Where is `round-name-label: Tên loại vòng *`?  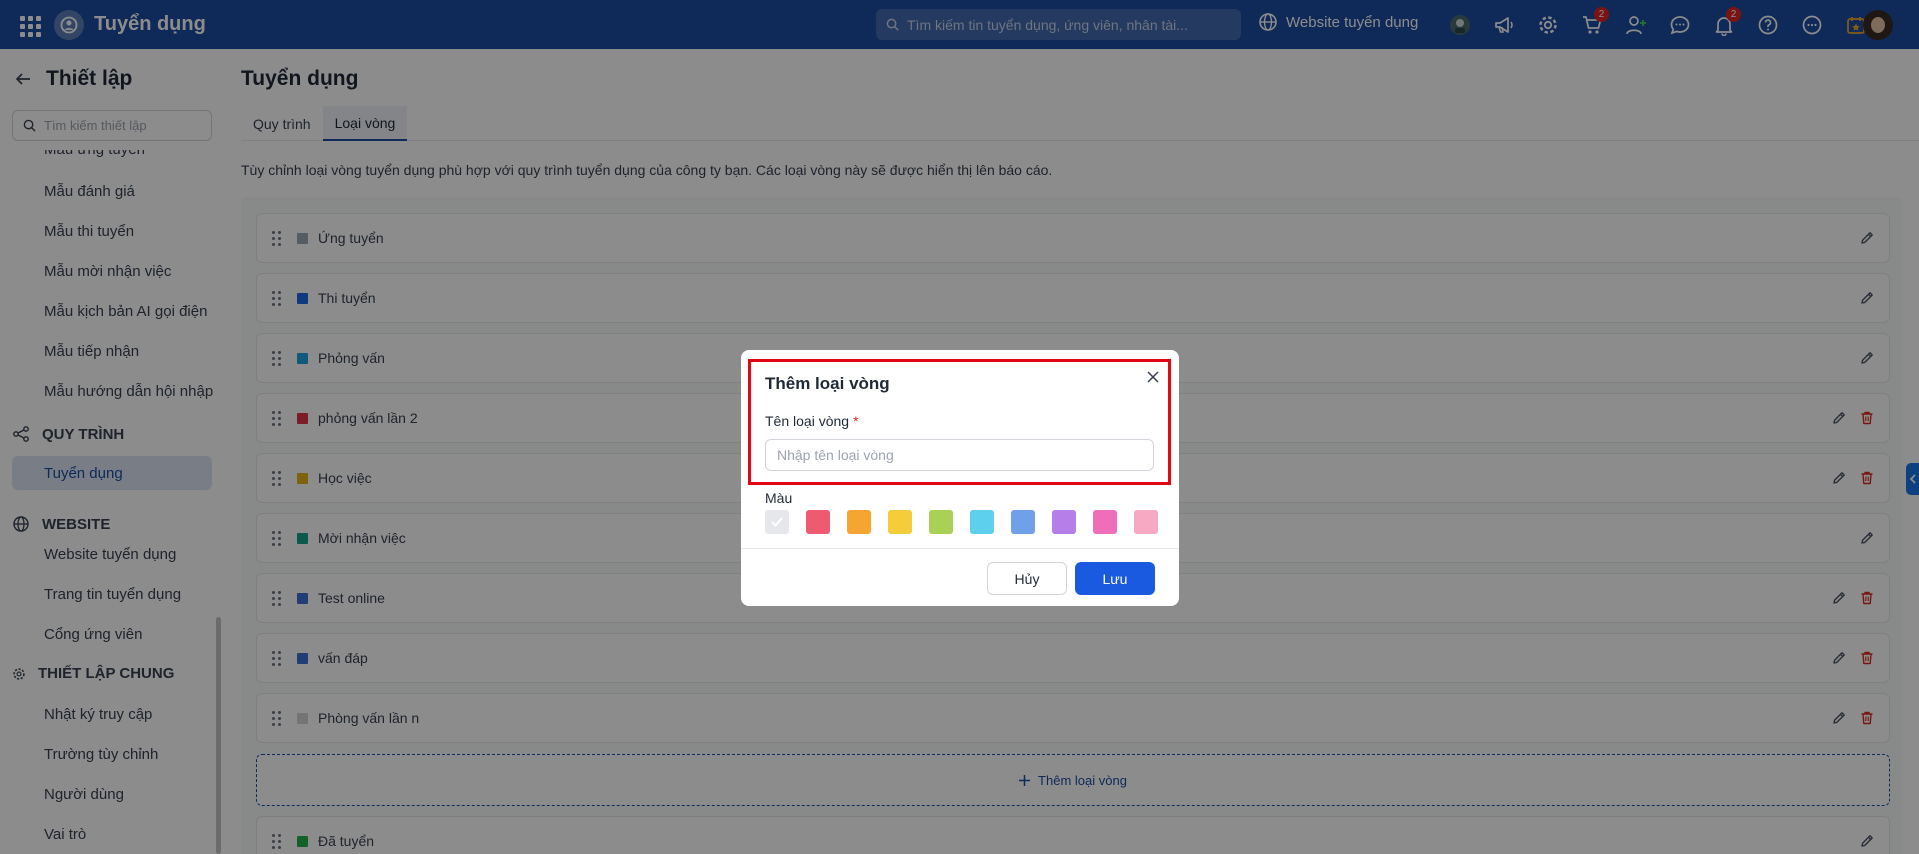
round-name-label: Tên loại vòng * is located at coordinates (812, 421).